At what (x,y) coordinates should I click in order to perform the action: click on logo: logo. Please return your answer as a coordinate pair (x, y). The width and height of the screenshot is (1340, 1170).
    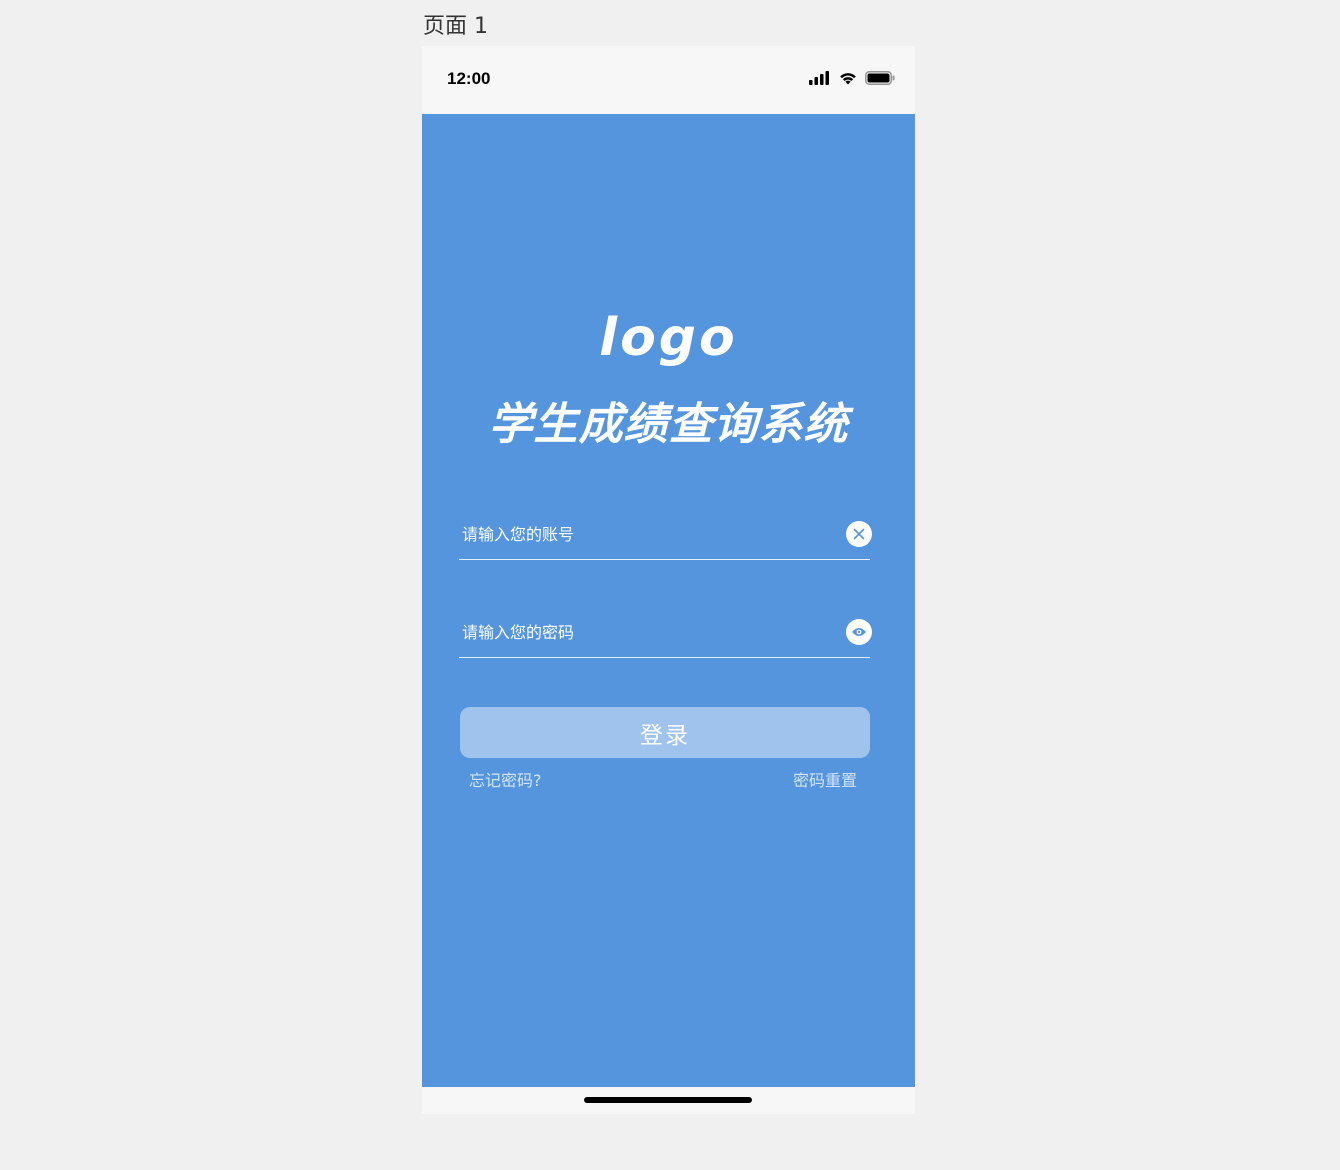
    Looking at the image, I should click on (668, 338).